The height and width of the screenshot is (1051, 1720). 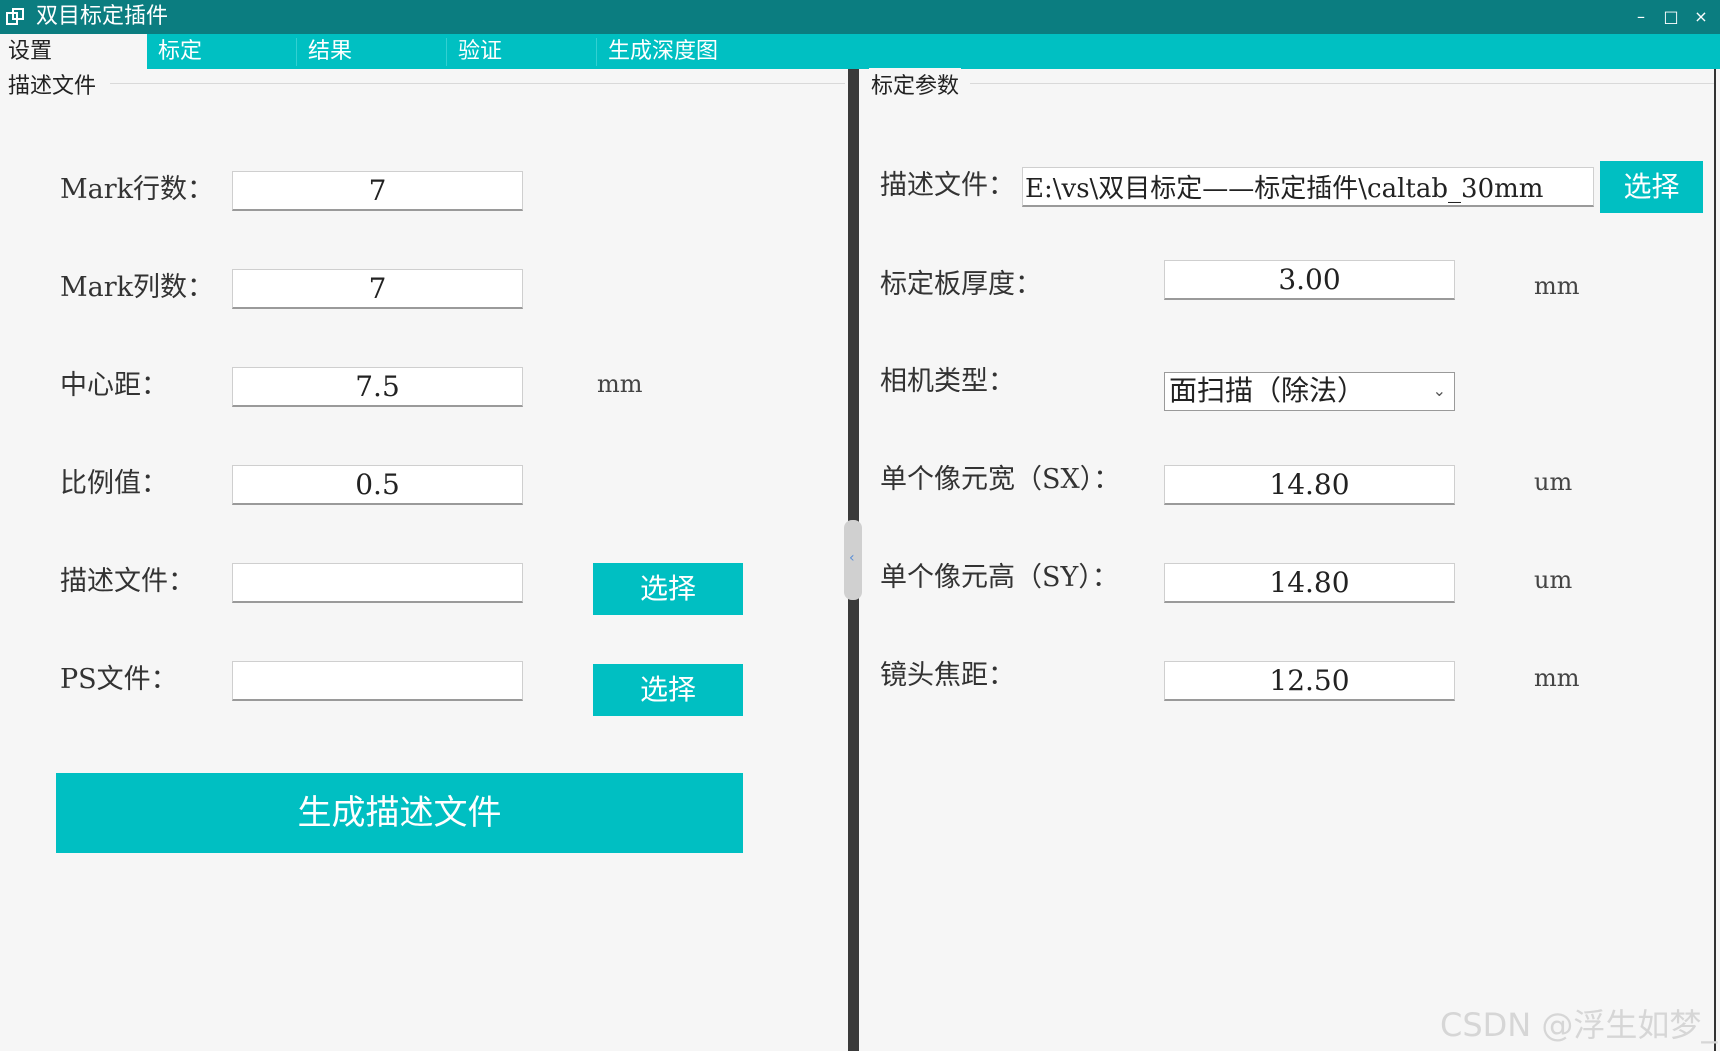 I want to click on window-edge, so click(x=1715, y=560).